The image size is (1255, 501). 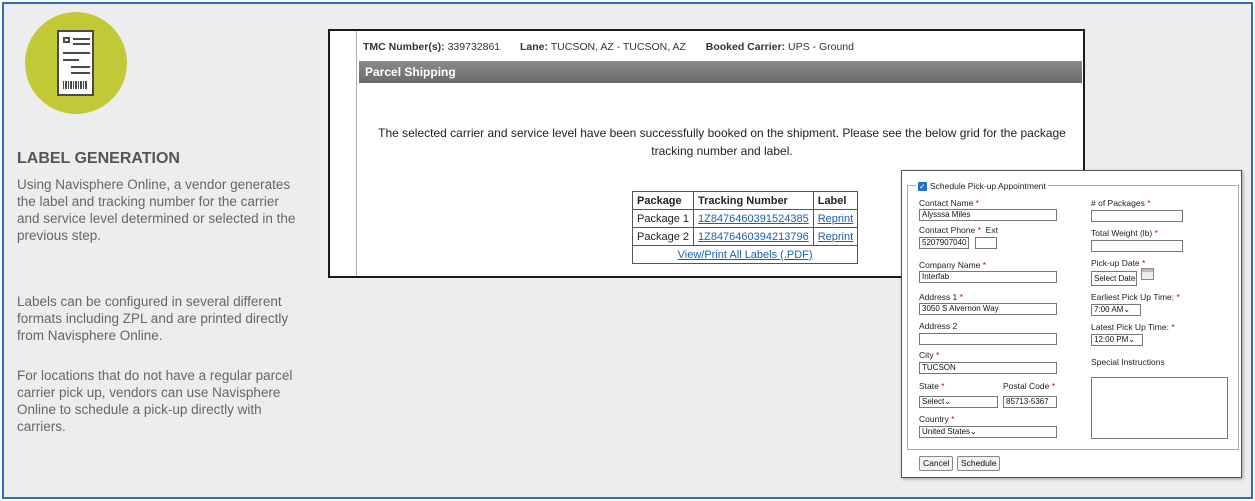 I want to click on section-header: Parcel Shipping, so click(x=720, y=72).